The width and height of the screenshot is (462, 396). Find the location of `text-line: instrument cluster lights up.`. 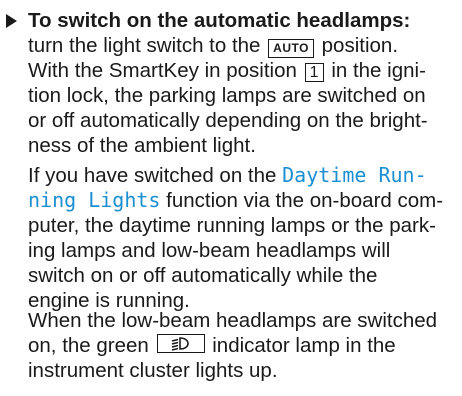

text-line: instrument cluster lights up. is located at coordinates (153, 370).